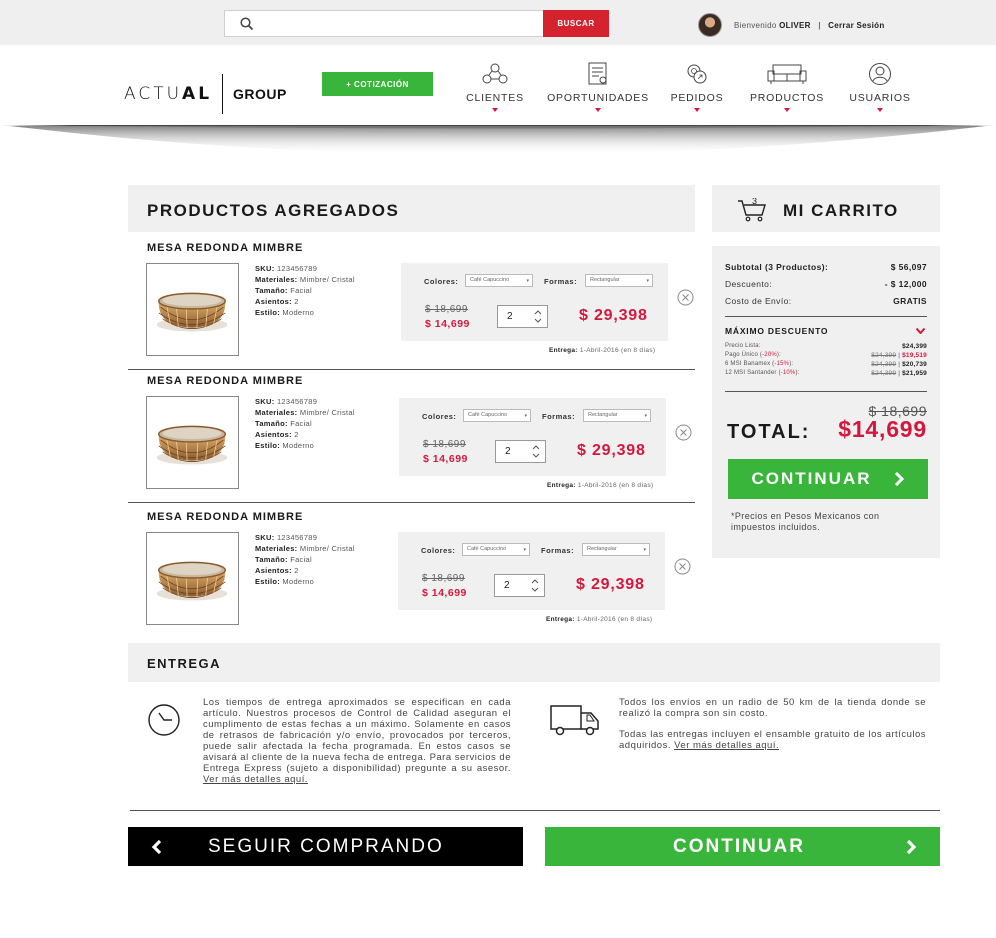  Describe the element at coordinates (882, 429) in the screenshot. I see `total-value: $14,699` at that location.